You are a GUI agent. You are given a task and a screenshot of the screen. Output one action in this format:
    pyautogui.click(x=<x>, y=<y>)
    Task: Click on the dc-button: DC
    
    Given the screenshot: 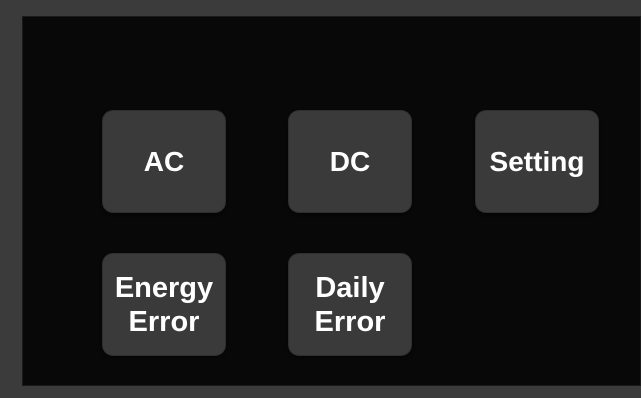 What is the action you would take?
    pyautogui.click(x=350, y=161)
    